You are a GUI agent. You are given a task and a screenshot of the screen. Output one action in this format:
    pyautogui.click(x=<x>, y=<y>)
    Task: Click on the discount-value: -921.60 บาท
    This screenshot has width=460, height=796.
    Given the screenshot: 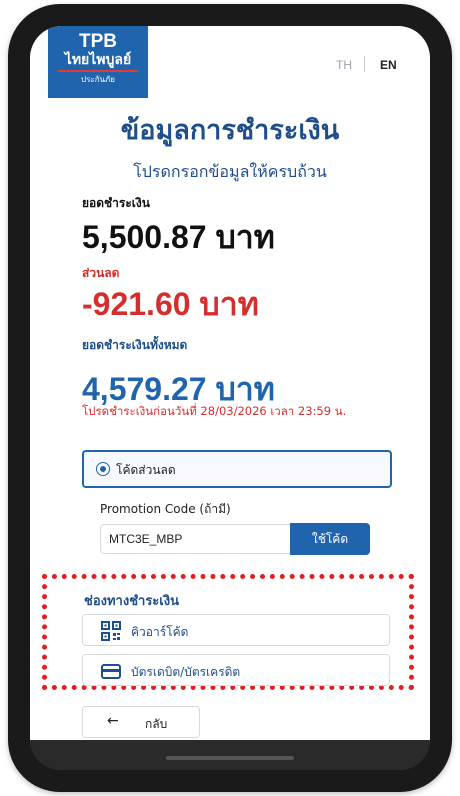 What is the action you would take?
    pyautogui.click(x=170, y=304)
    